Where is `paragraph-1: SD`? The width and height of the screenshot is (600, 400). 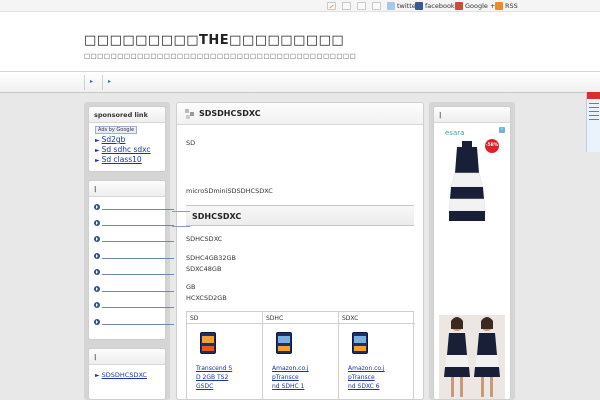 paragraph-1: SD is located at coordinates (191, 143).